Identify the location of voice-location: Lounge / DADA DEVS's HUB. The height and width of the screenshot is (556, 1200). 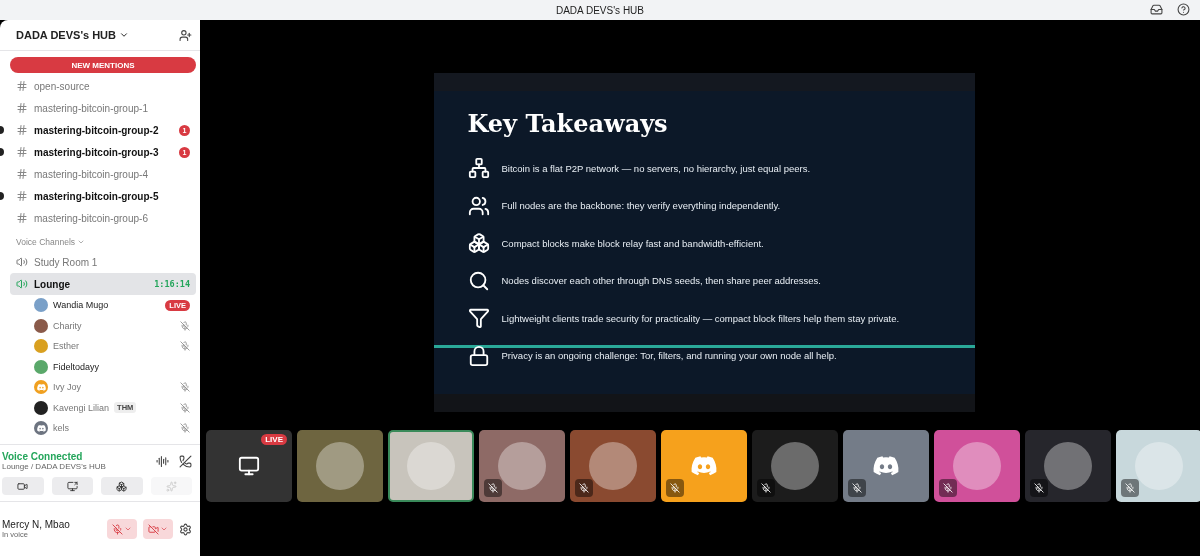
(79, 466).